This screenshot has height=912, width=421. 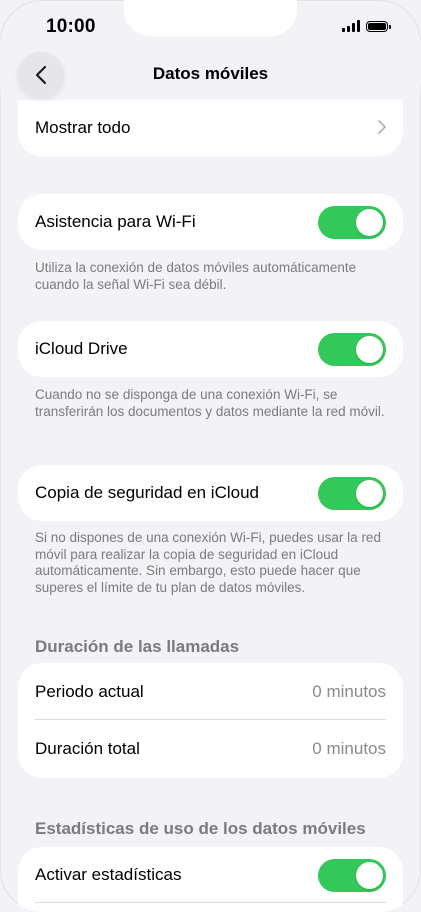 What do you see at coordinates (108, 874) in the screenshot?
I see `enable-stats-label: Activar estadísticas` at bounding box center [108, 874].